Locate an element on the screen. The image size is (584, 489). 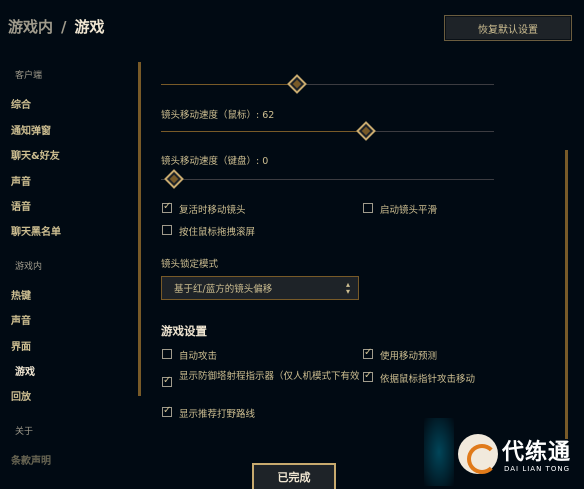
sidebar-item-game: 游戏 is located at coordinates (25, 370).